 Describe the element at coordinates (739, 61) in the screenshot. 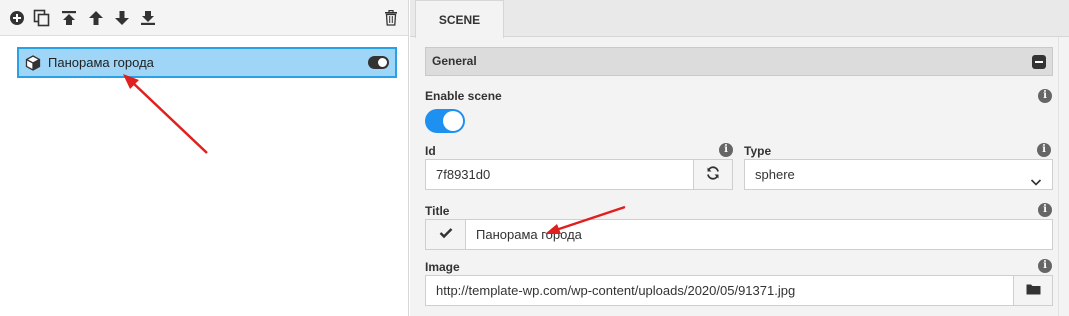

I see `general-section-header: General` at that location.